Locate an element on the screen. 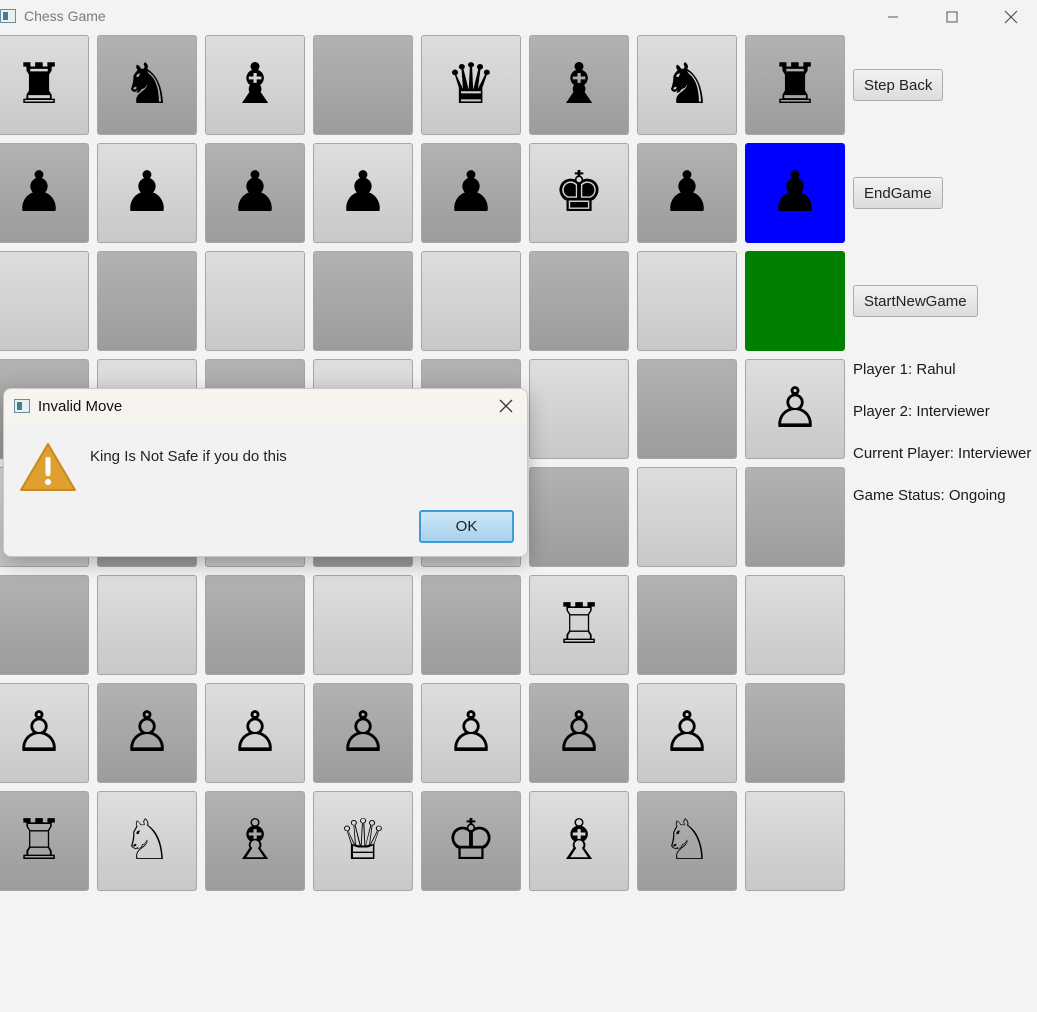 Image resolution: width=1037 pixels, height=1012 pixels. board-square: ♔ is located at coordinates (471, 841).